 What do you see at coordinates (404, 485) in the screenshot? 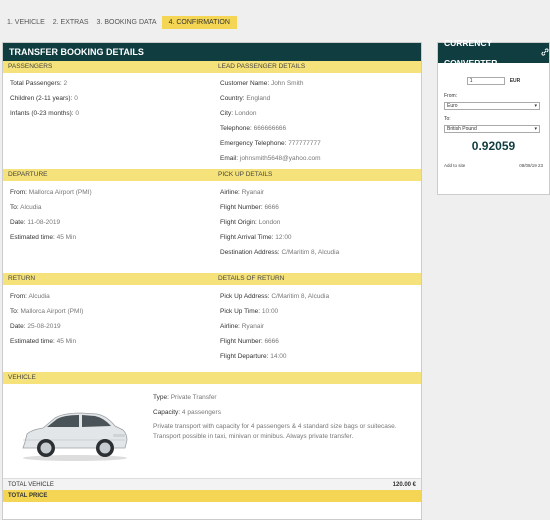
I see `total-vehicle-value: 120.00 €` at bounding box center [404, 485].